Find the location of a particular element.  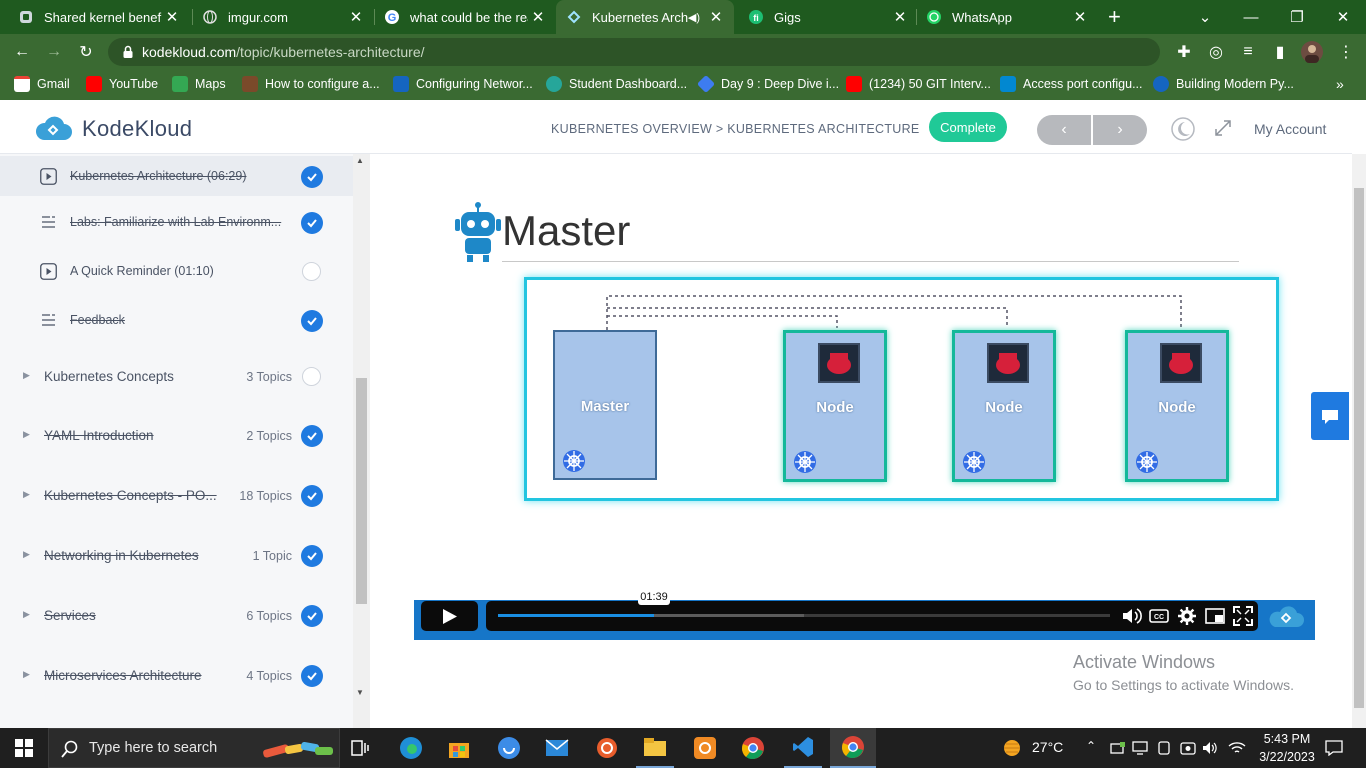

previous-lesson-button: ‹ is located at coordinates (1064, 130).